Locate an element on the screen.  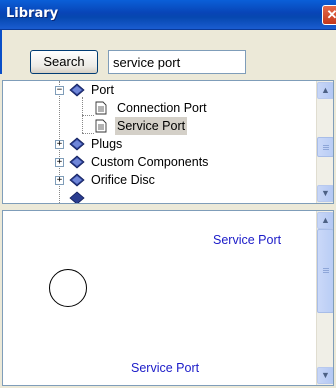
preview-label-bottom: Service Port is located at coordinates (165, 368).